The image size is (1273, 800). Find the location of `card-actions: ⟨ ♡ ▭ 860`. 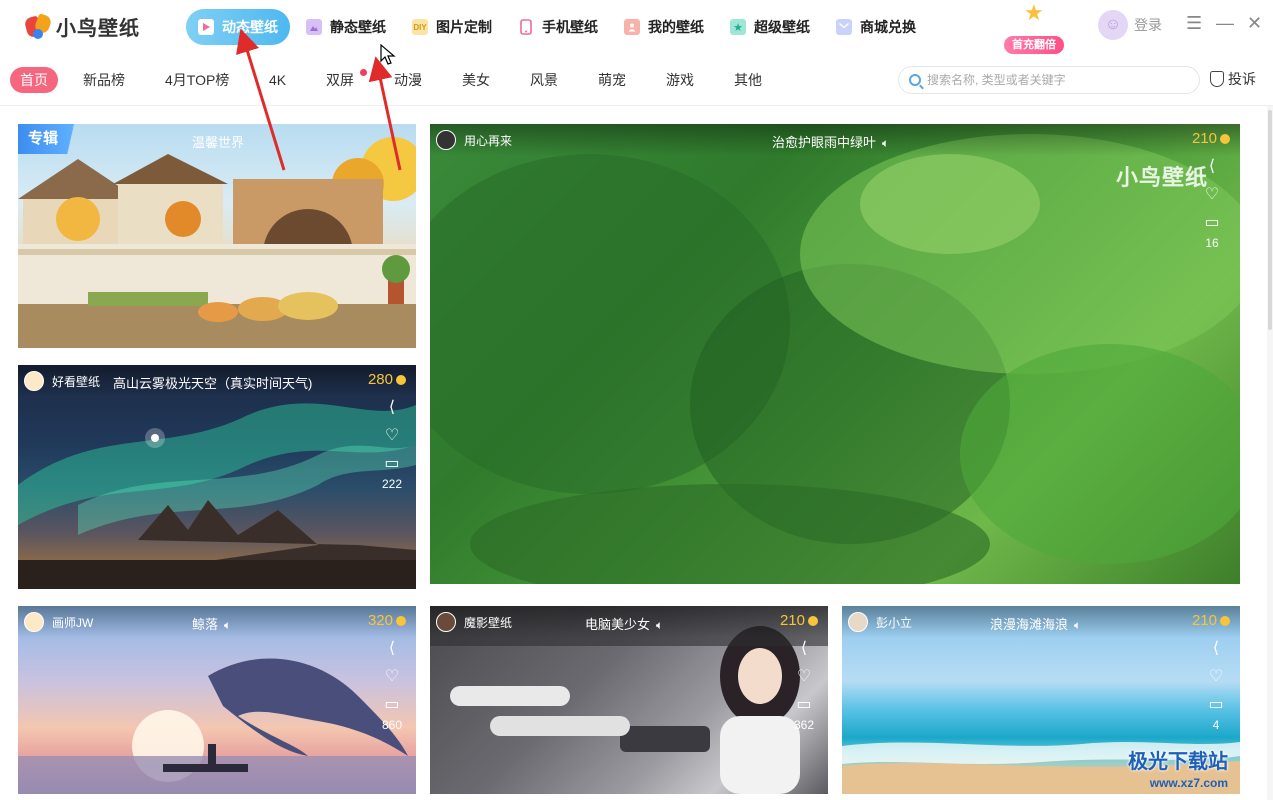

card-actions: ⟨ ♡ ▭ 860 is located at coordinates (392, 686).